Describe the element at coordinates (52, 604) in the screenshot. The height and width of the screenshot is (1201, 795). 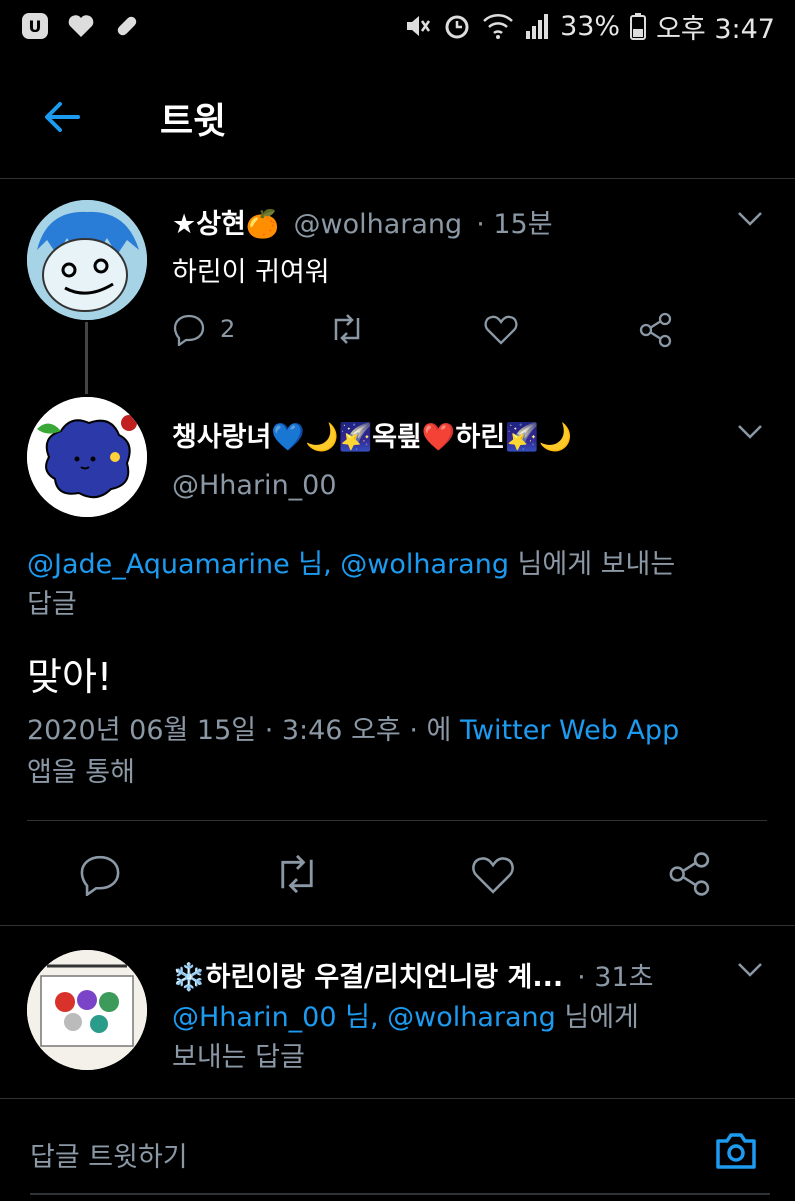
I see `reply-to-line2: 답글` at that location.